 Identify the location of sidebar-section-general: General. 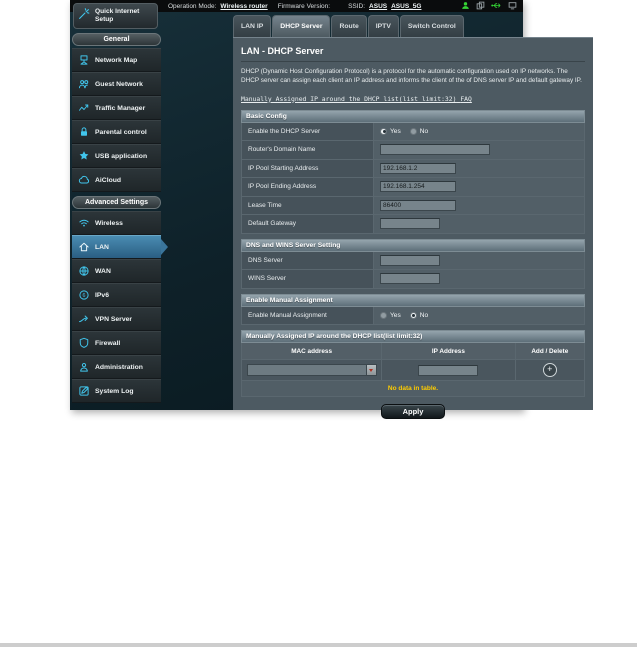
(116, 39).